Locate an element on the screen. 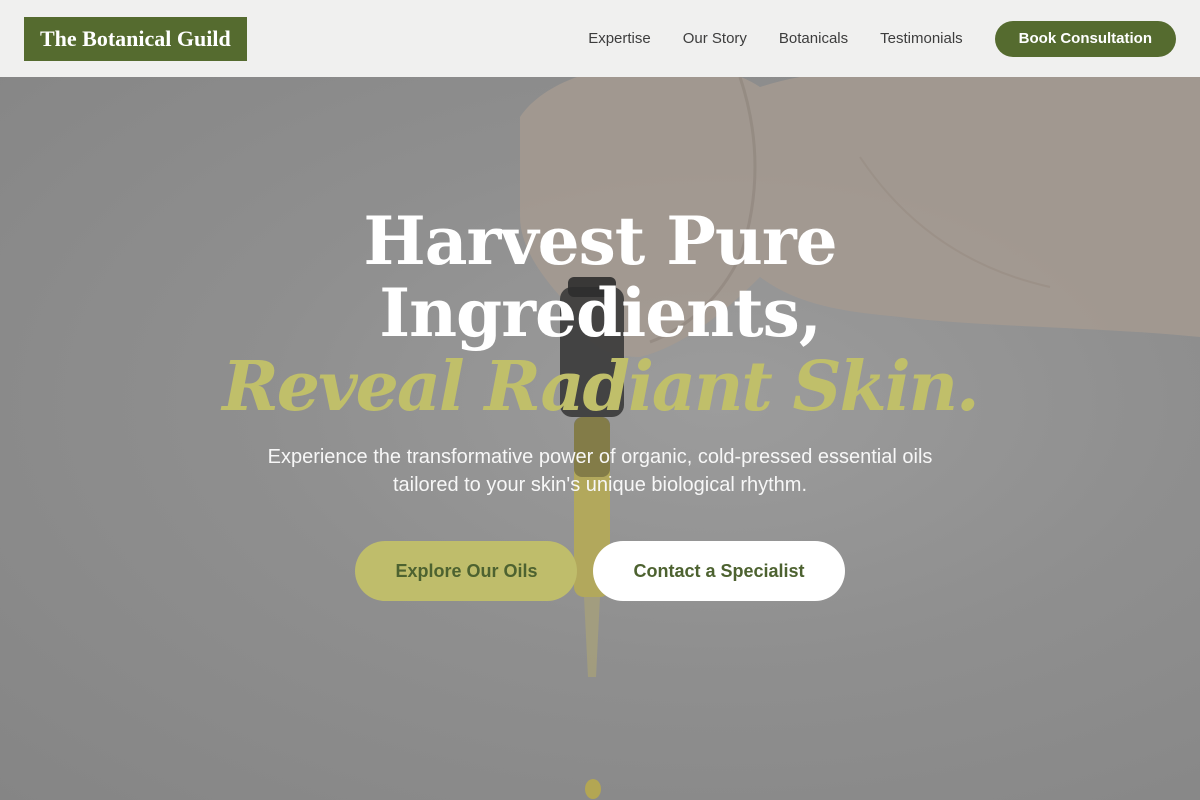 Image resolution: width=1200 pixels, height=800 pixels. nav-link-testimonials: Testimonials is located at coordinates (921, 38).